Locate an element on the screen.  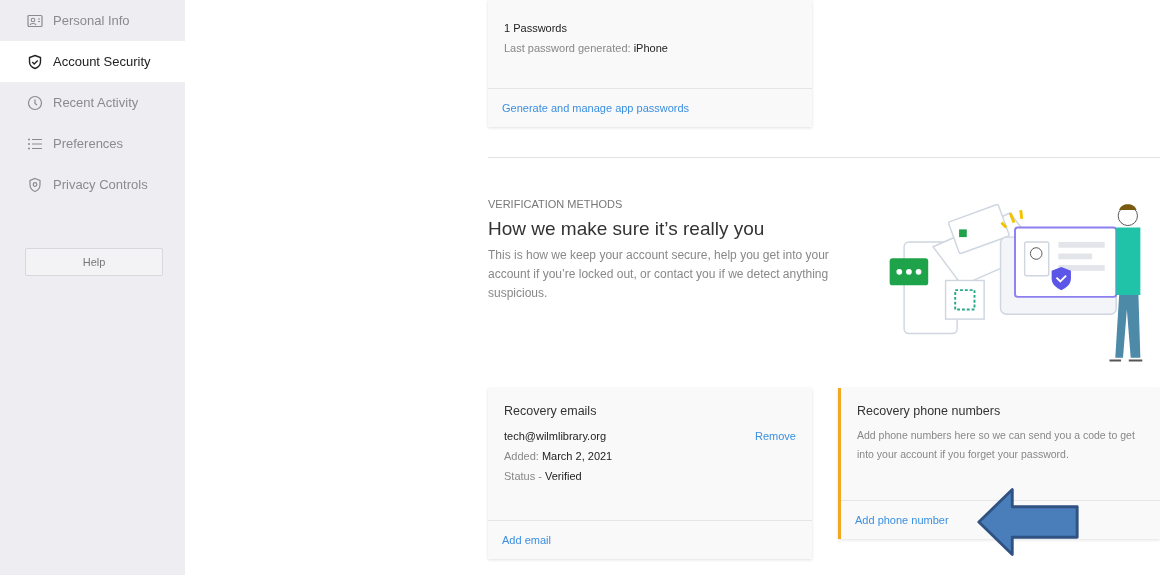
add-phone-link: Add phone number is located at coordinates (902, 520).